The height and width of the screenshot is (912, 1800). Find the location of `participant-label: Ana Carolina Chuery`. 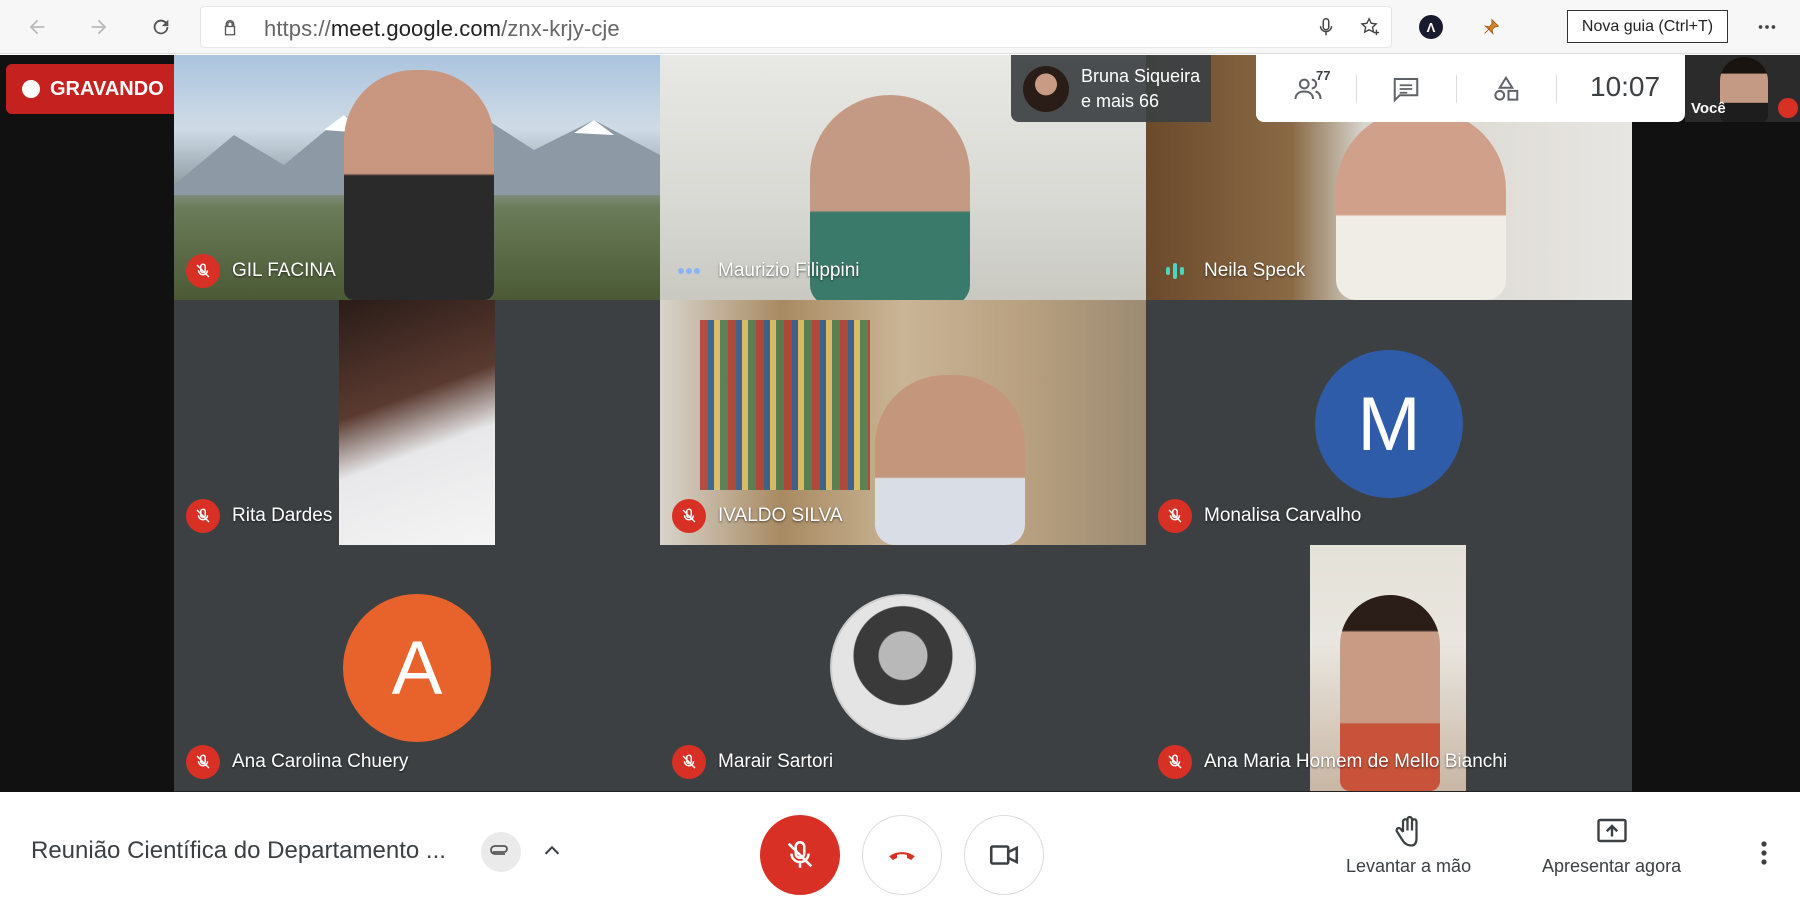

participant-label: Ana Carolina Chuery is located at coordinates (297, 762).